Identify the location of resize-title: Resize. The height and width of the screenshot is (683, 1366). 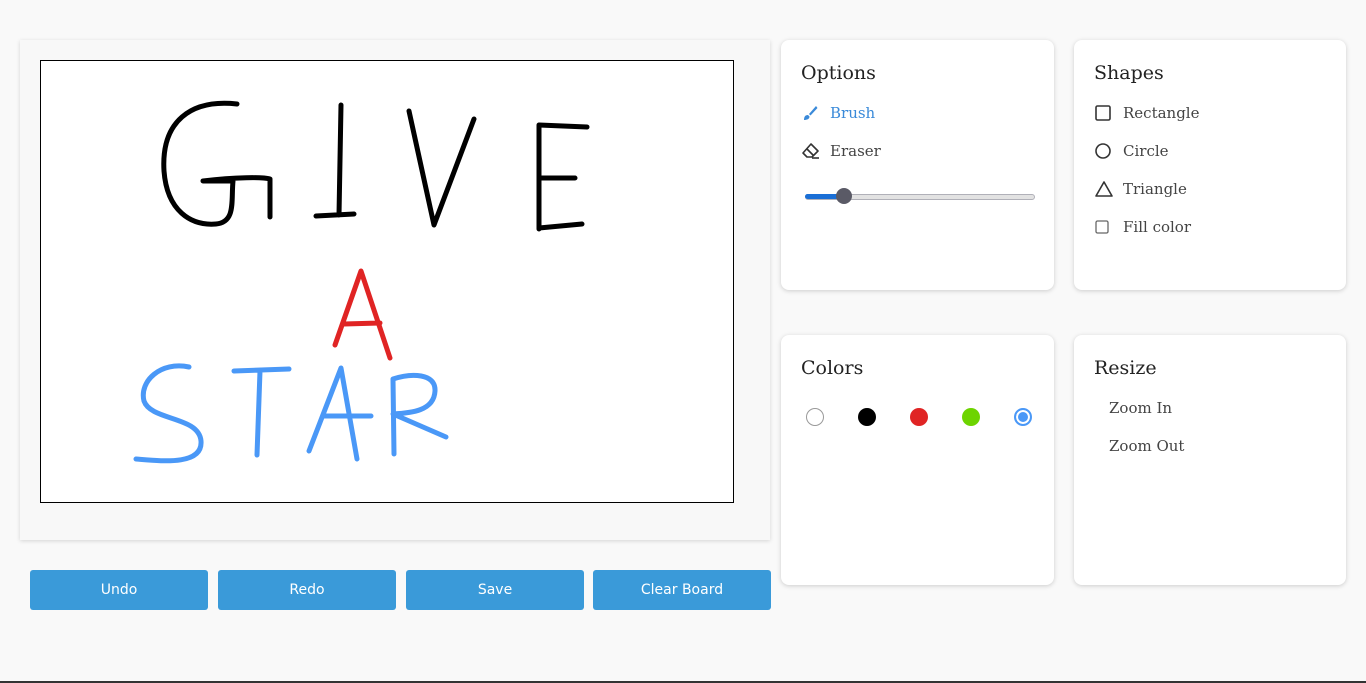
(1125, 368).